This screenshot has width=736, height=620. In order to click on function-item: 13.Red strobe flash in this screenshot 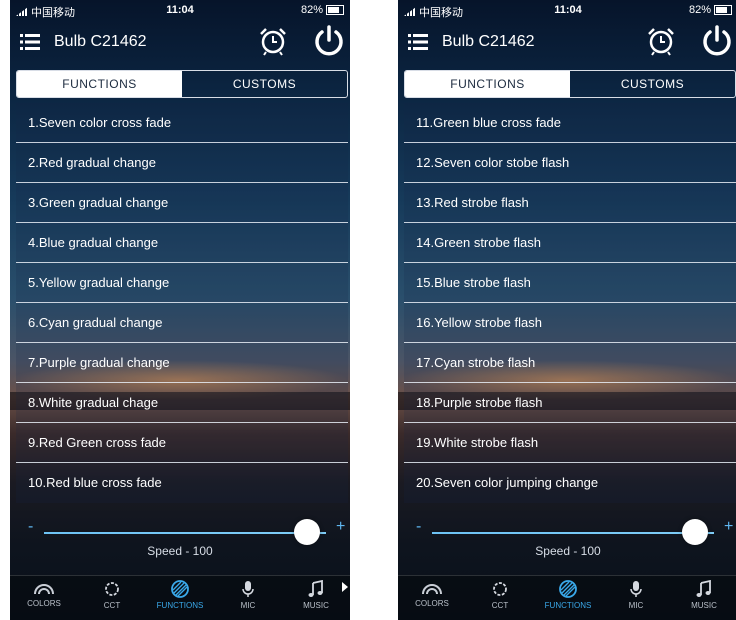, I will do `click(570, 203)`.